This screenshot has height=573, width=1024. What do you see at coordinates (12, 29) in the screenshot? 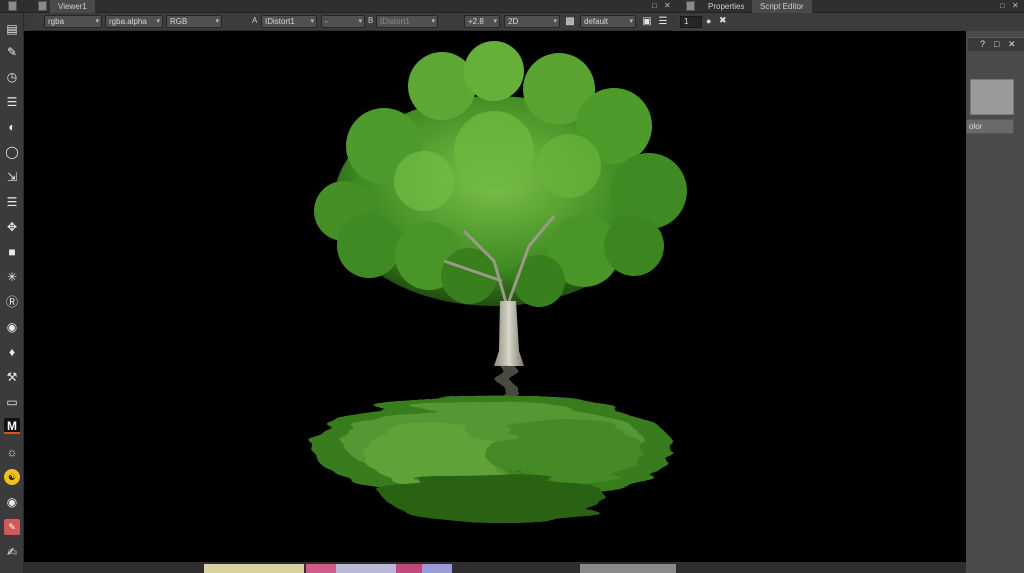
I see `image-icon: ▤` at bounding box center [12, 29].